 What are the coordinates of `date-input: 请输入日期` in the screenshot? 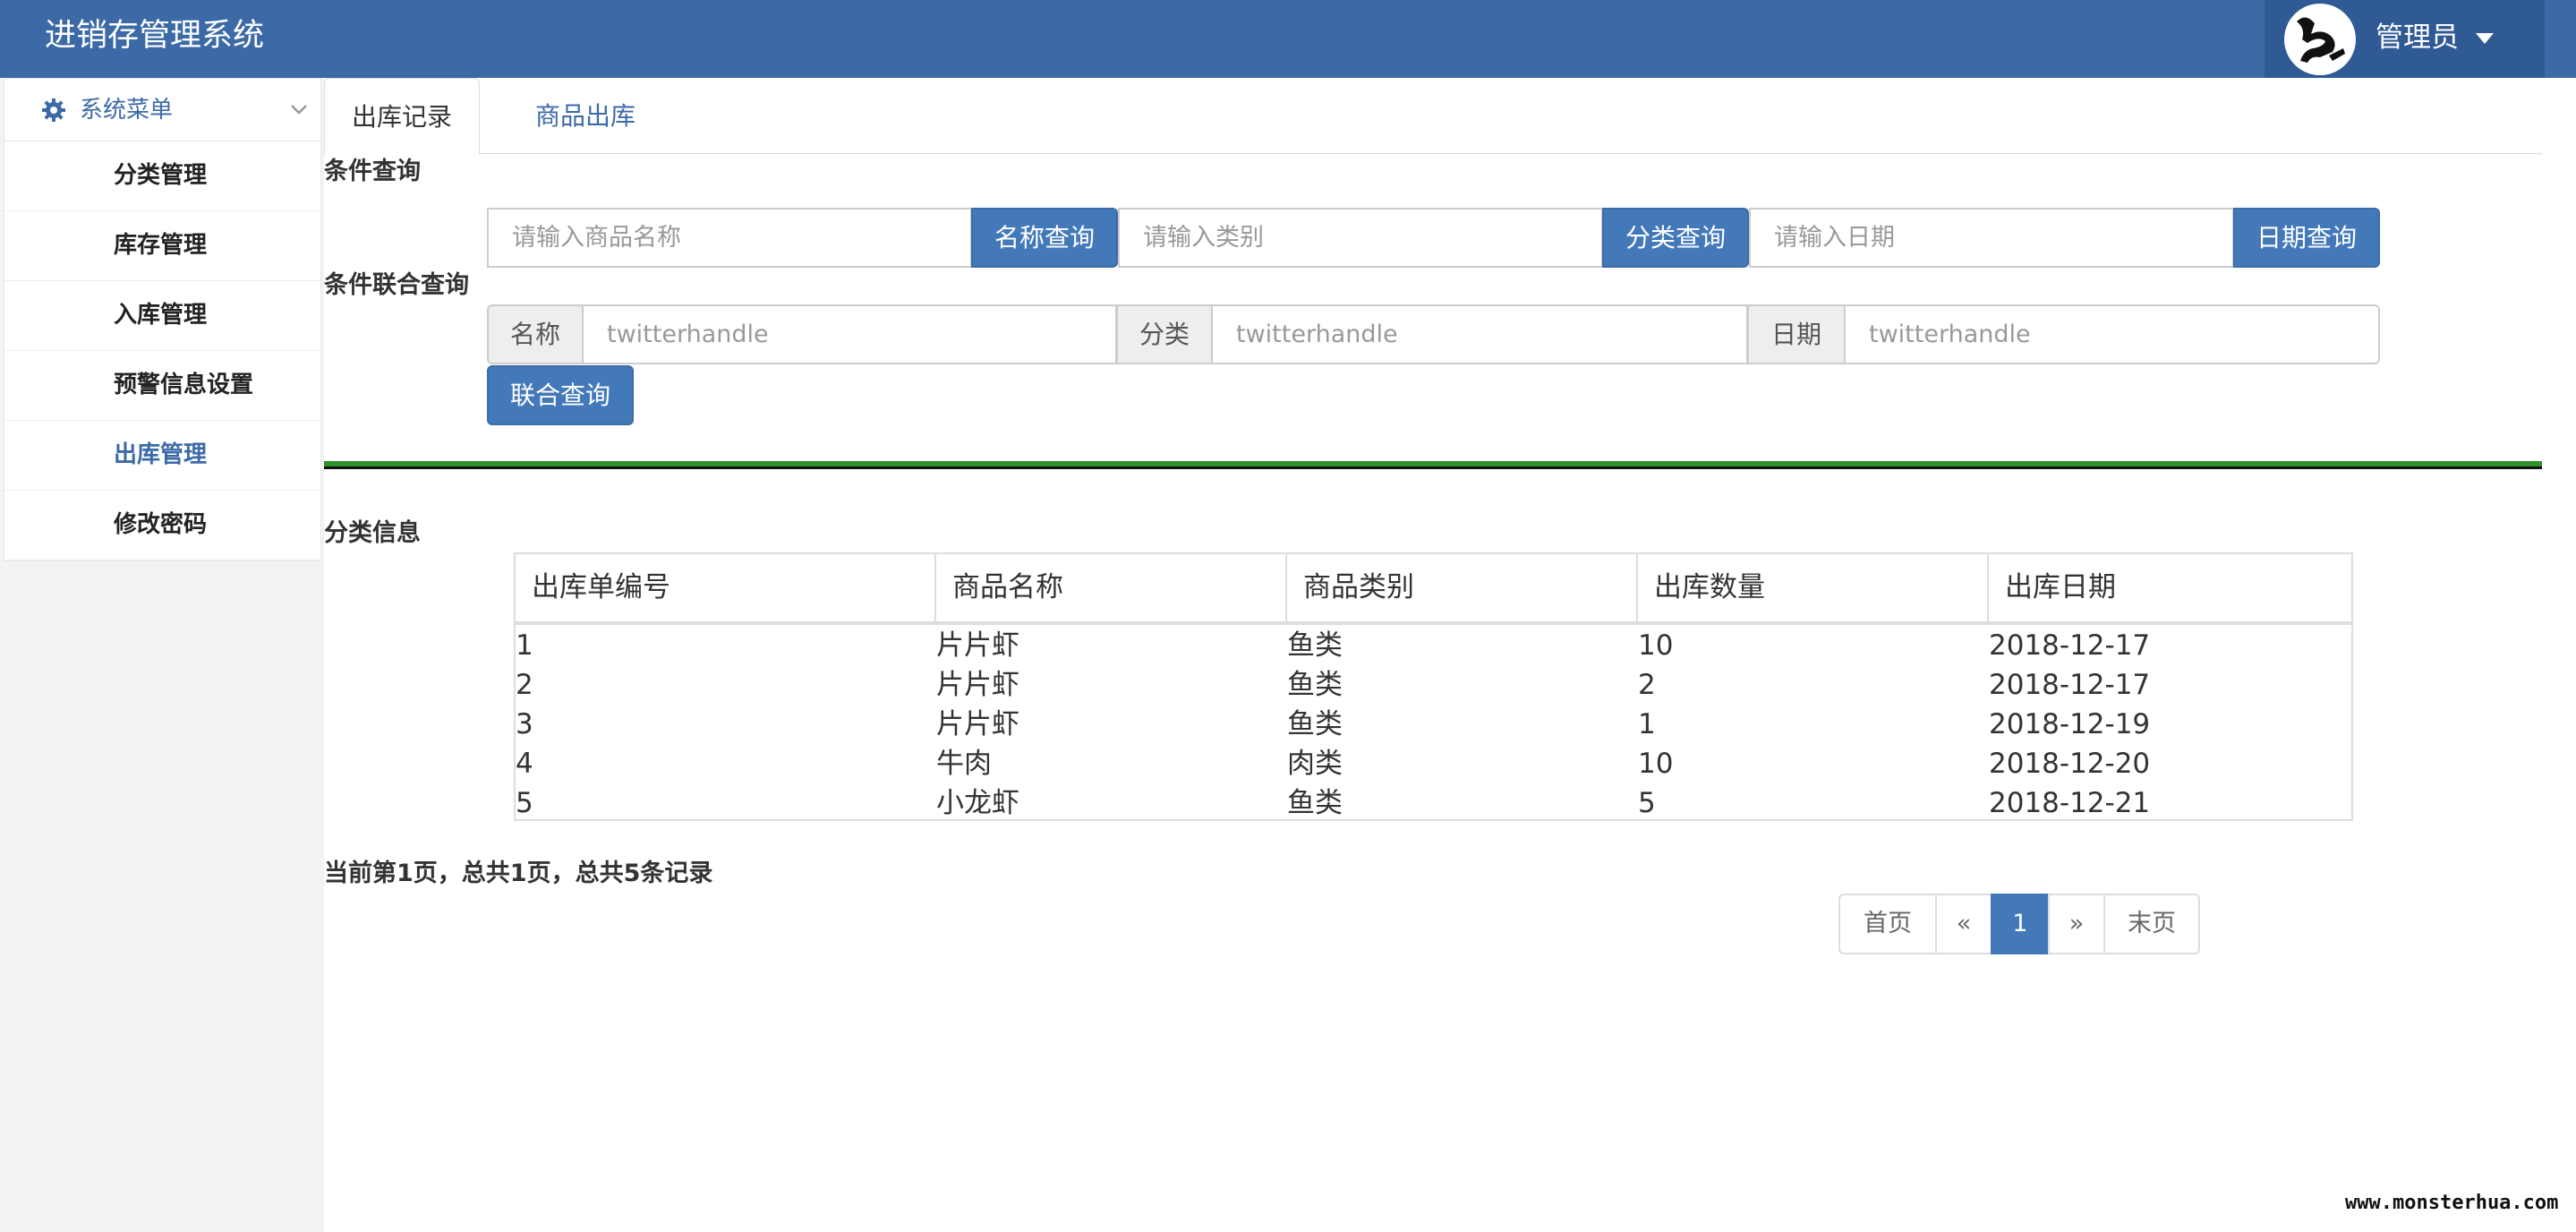 It's located at (1991, 238).